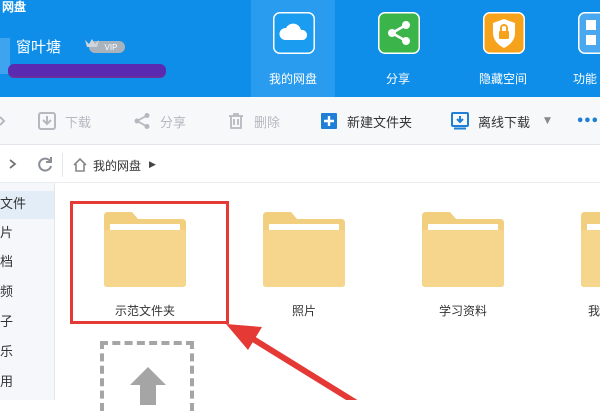  I want to click on pointer-arrow, so click(292, 362).